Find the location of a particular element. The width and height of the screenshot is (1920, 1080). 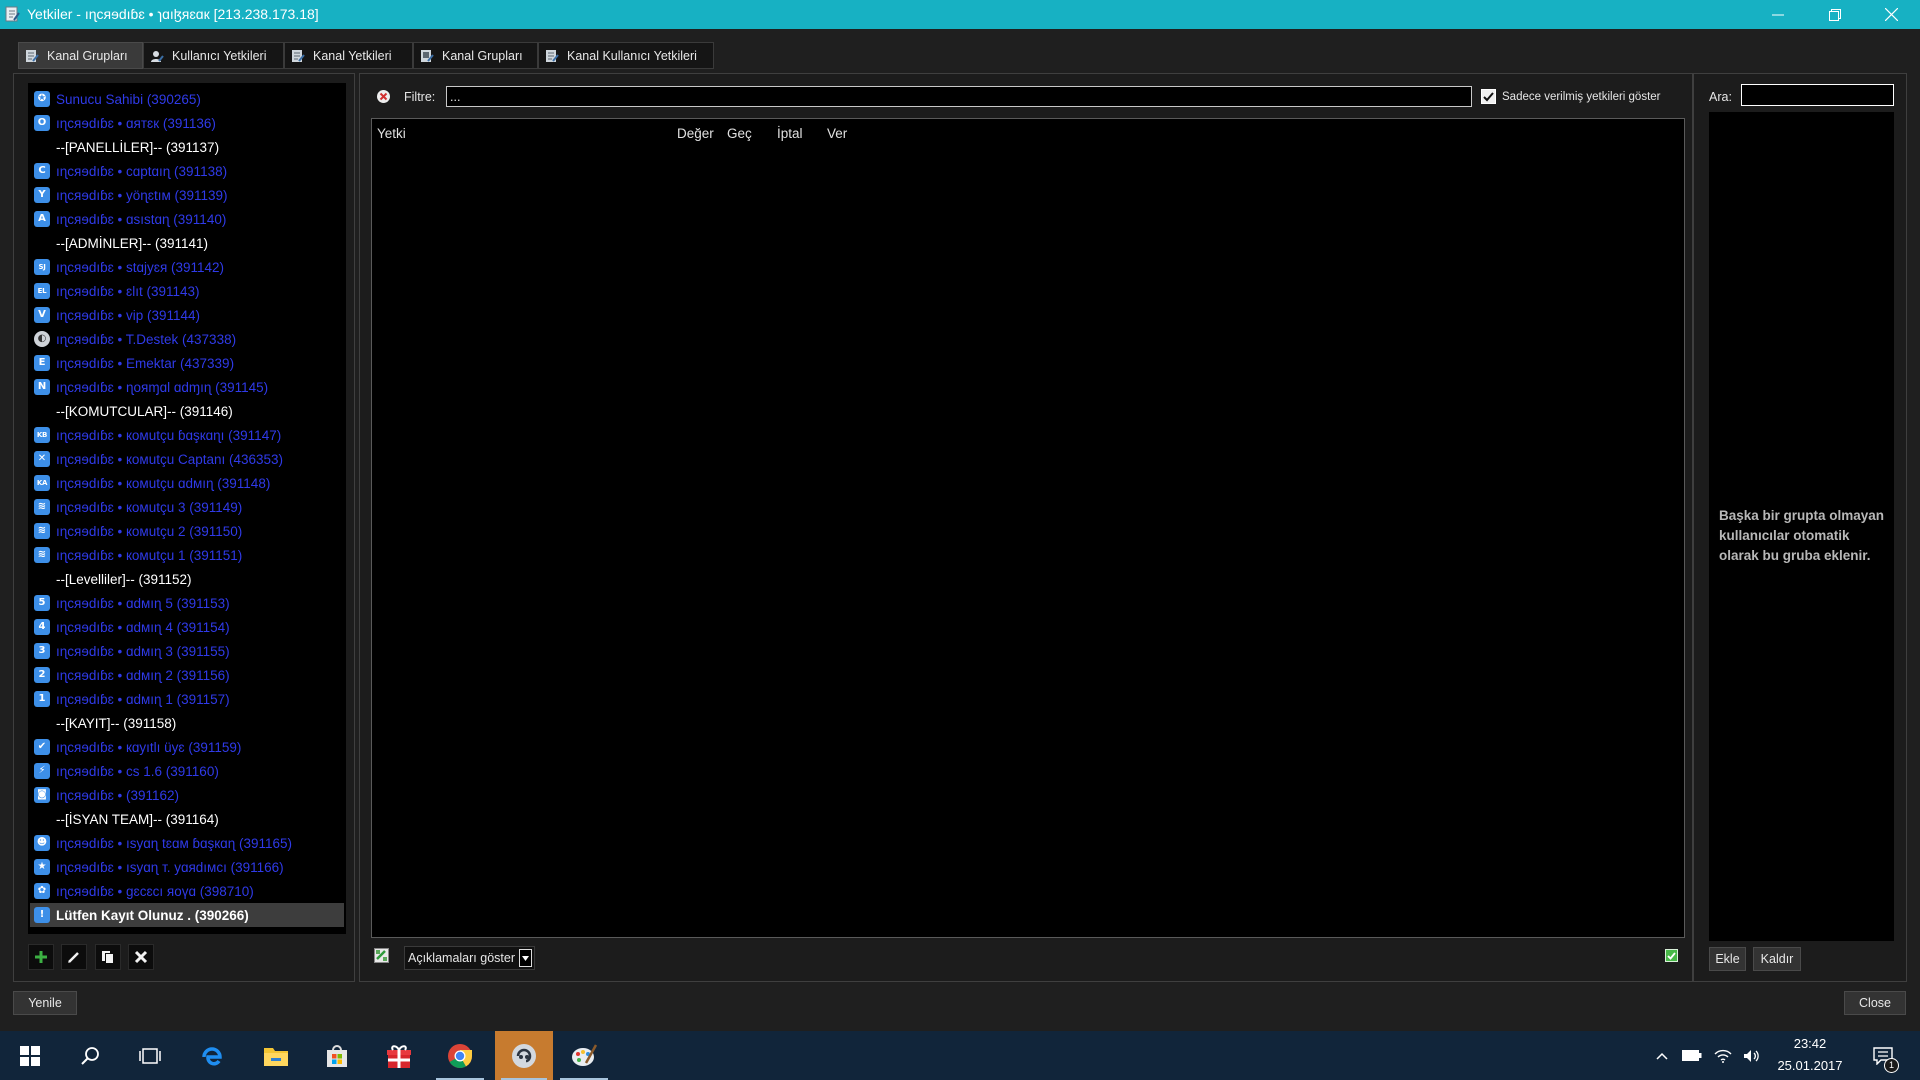

group-label: --[ADMİNLER]-- (391141) is located at coordinates (132, 243).